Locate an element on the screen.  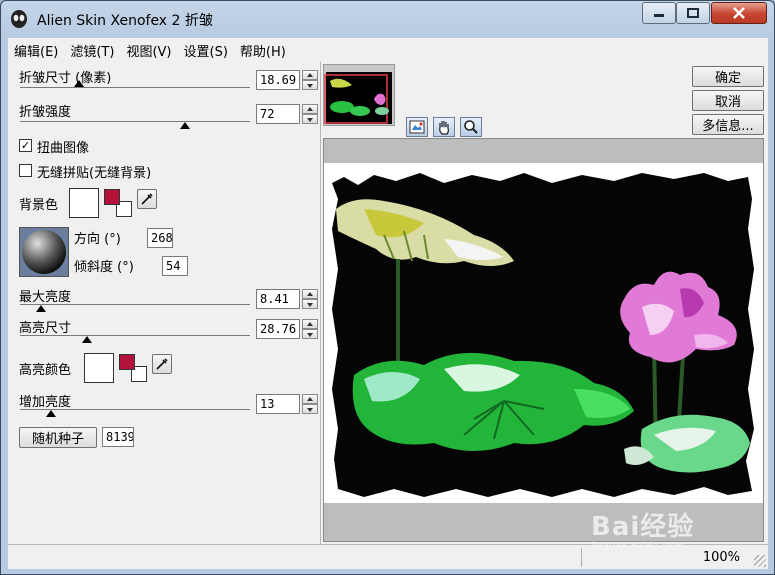
cancel-button: 取消 is located at coordinates (728, 100).